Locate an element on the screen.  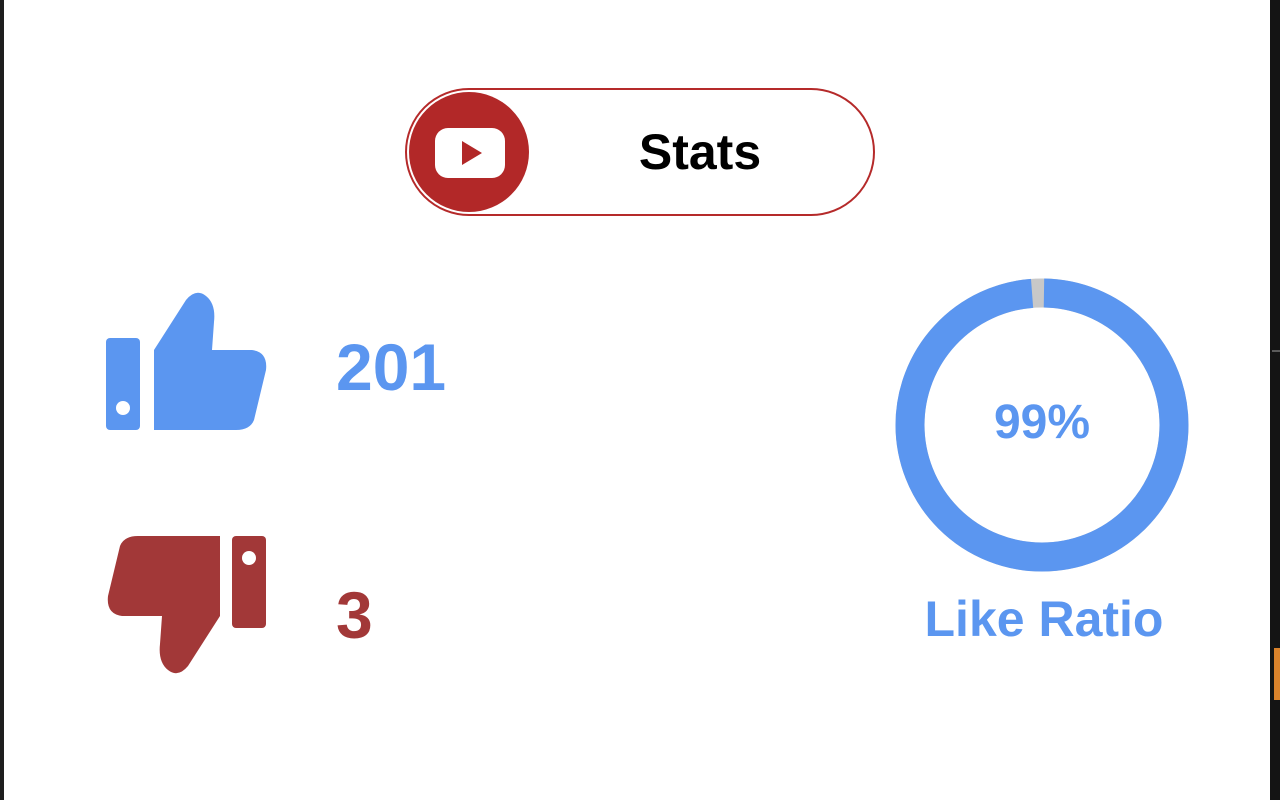
youtube-logo is located at coordinates (469, 152).